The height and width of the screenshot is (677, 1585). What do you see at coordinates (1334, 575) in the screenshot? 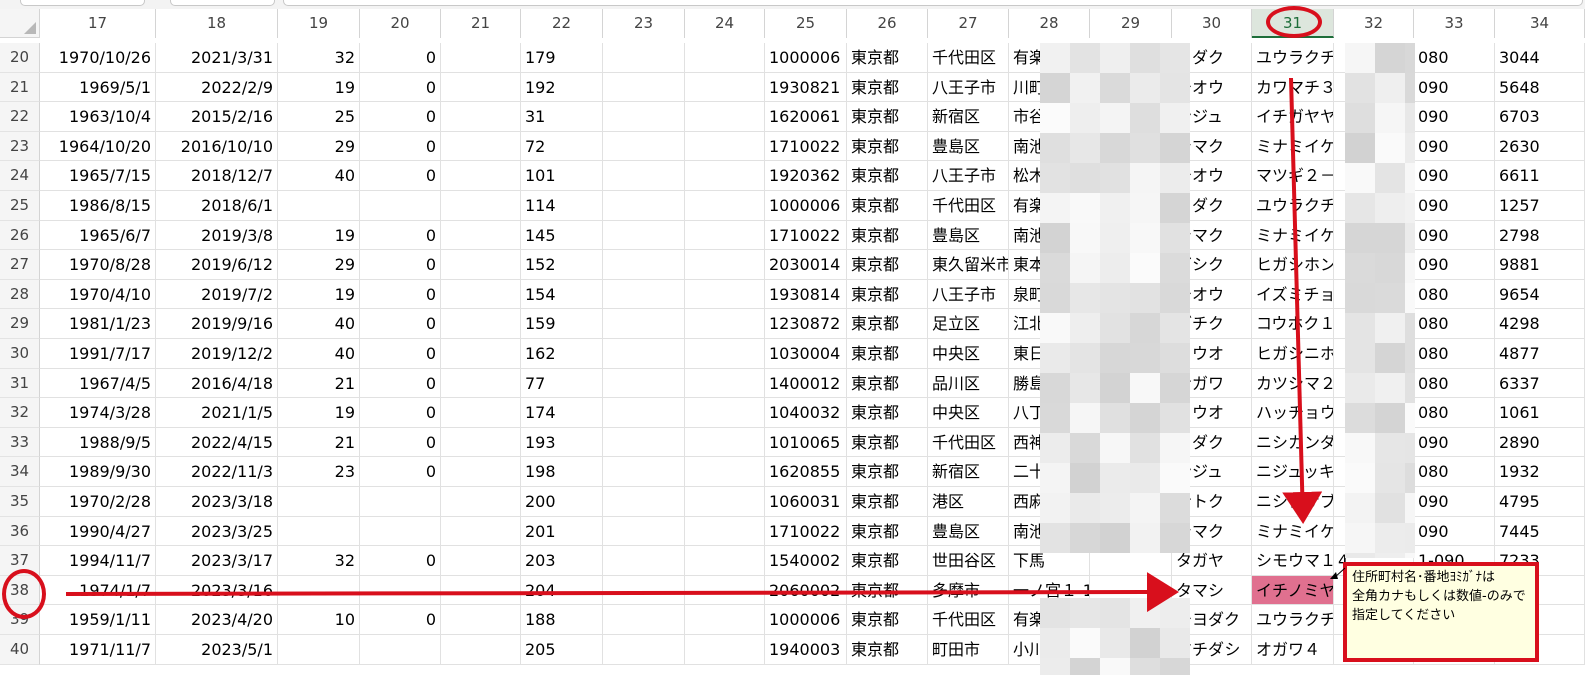
I see `comment-pointer-head` at bounding box center [1334, 575].